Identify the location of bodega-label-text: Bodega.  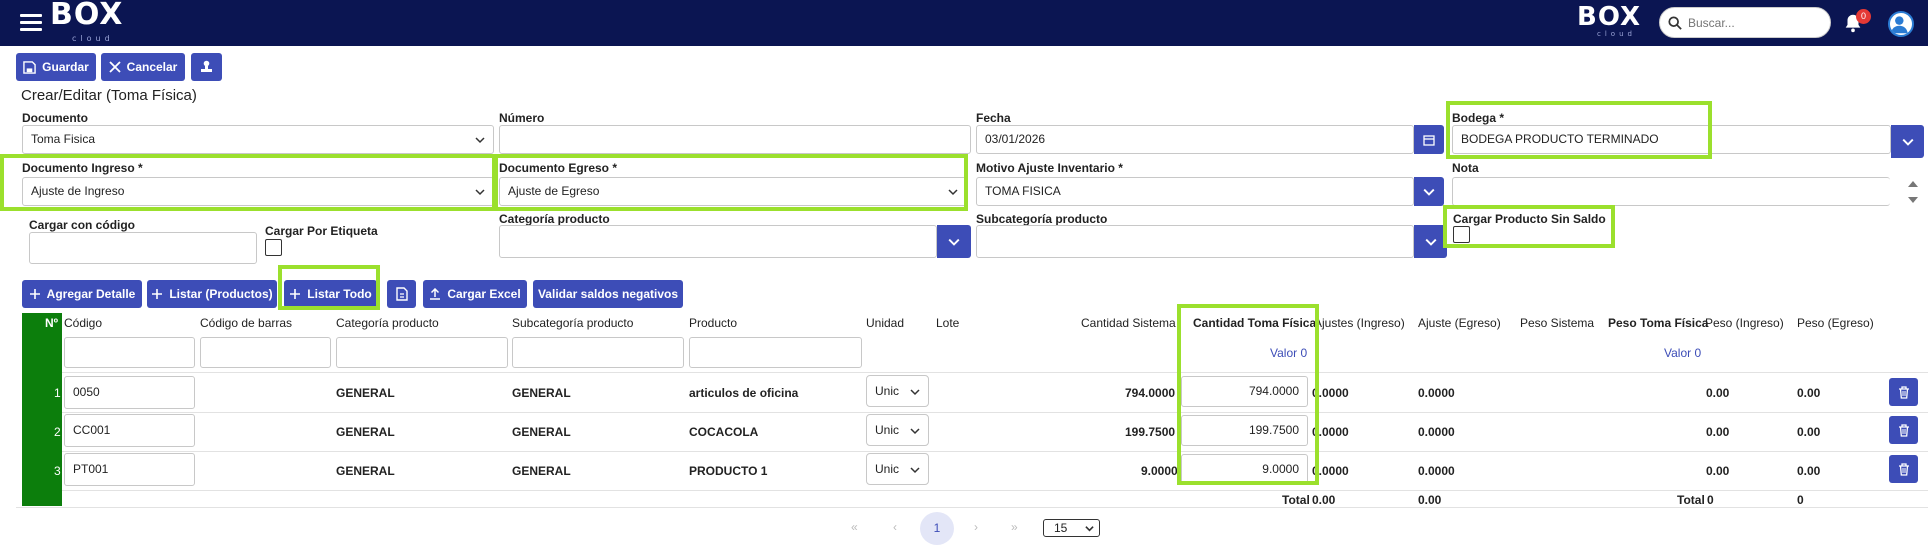
(1474, 118).